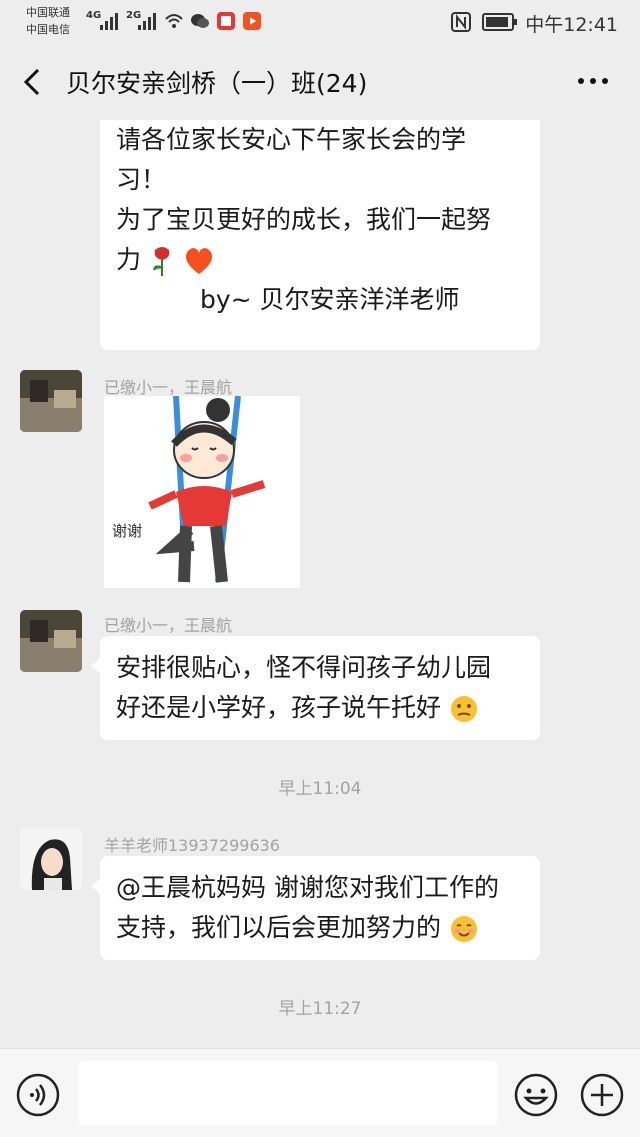  Describe the element at coordinates (252, 21) in the screenshot. I see `video-app-icon` at that location.